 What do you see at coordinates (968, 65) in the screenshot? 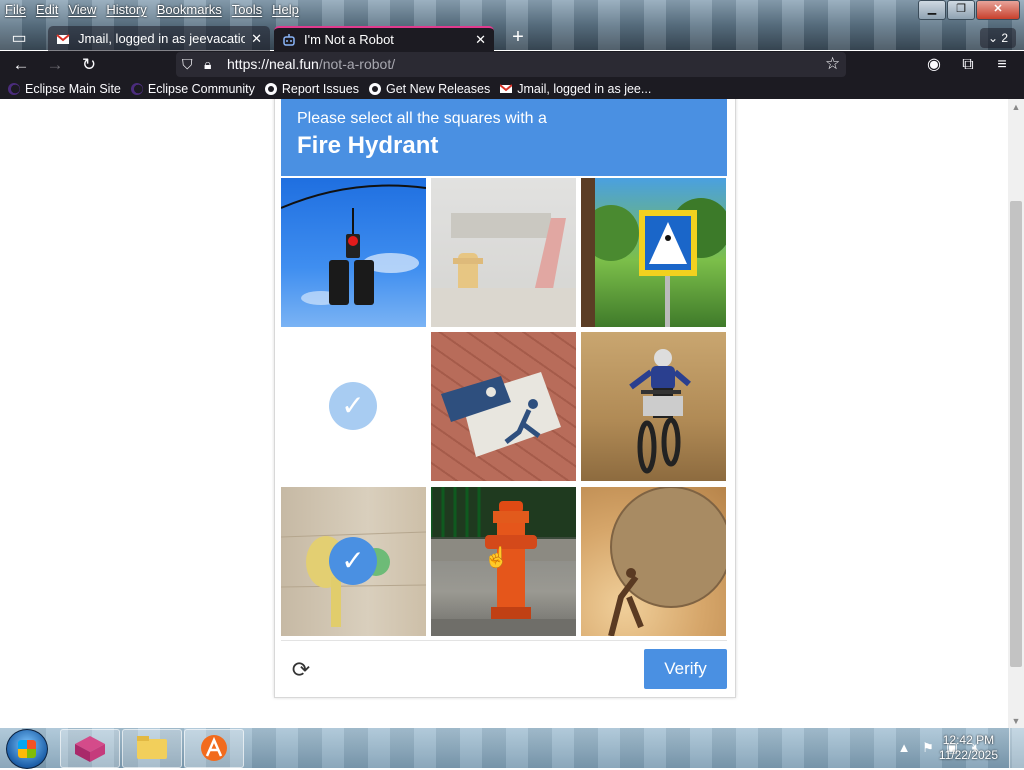
I see `extensions-icon: ⧉` at bounding box center [968, 65].